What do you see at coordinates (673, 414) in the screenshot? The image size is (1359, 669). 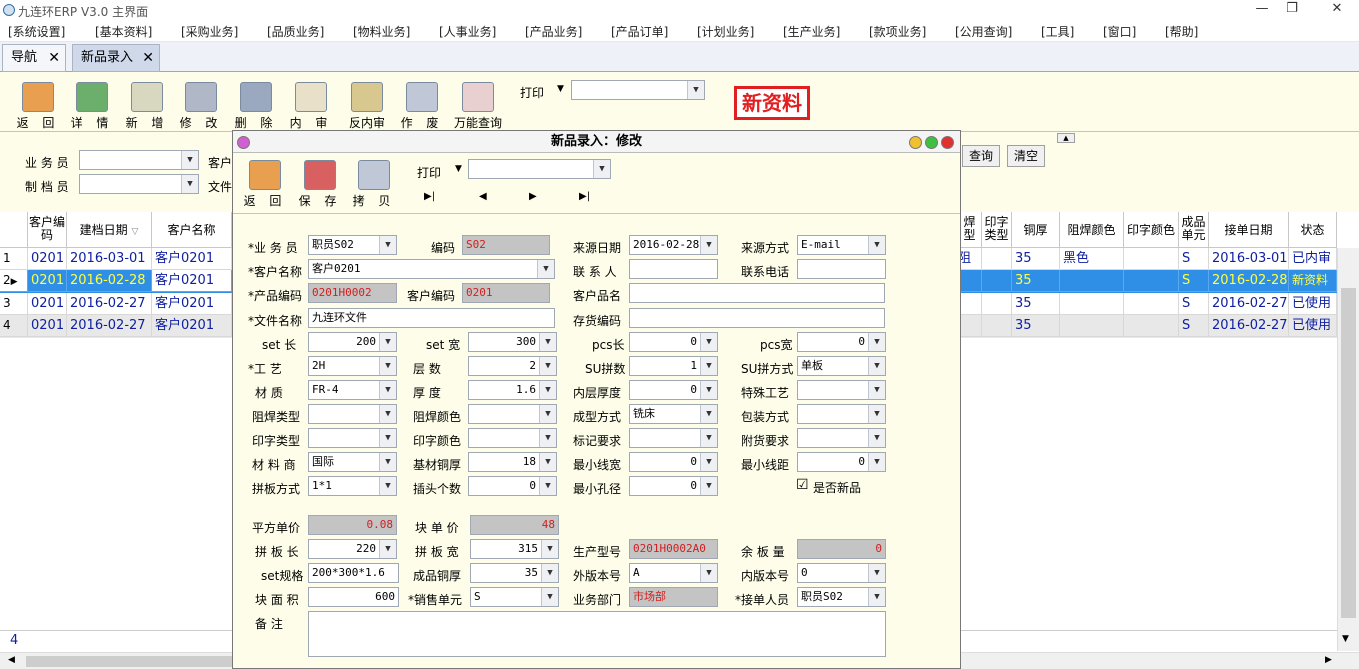 I see `forming-select: 铣床 ▼` at bounding box center [673, 414].